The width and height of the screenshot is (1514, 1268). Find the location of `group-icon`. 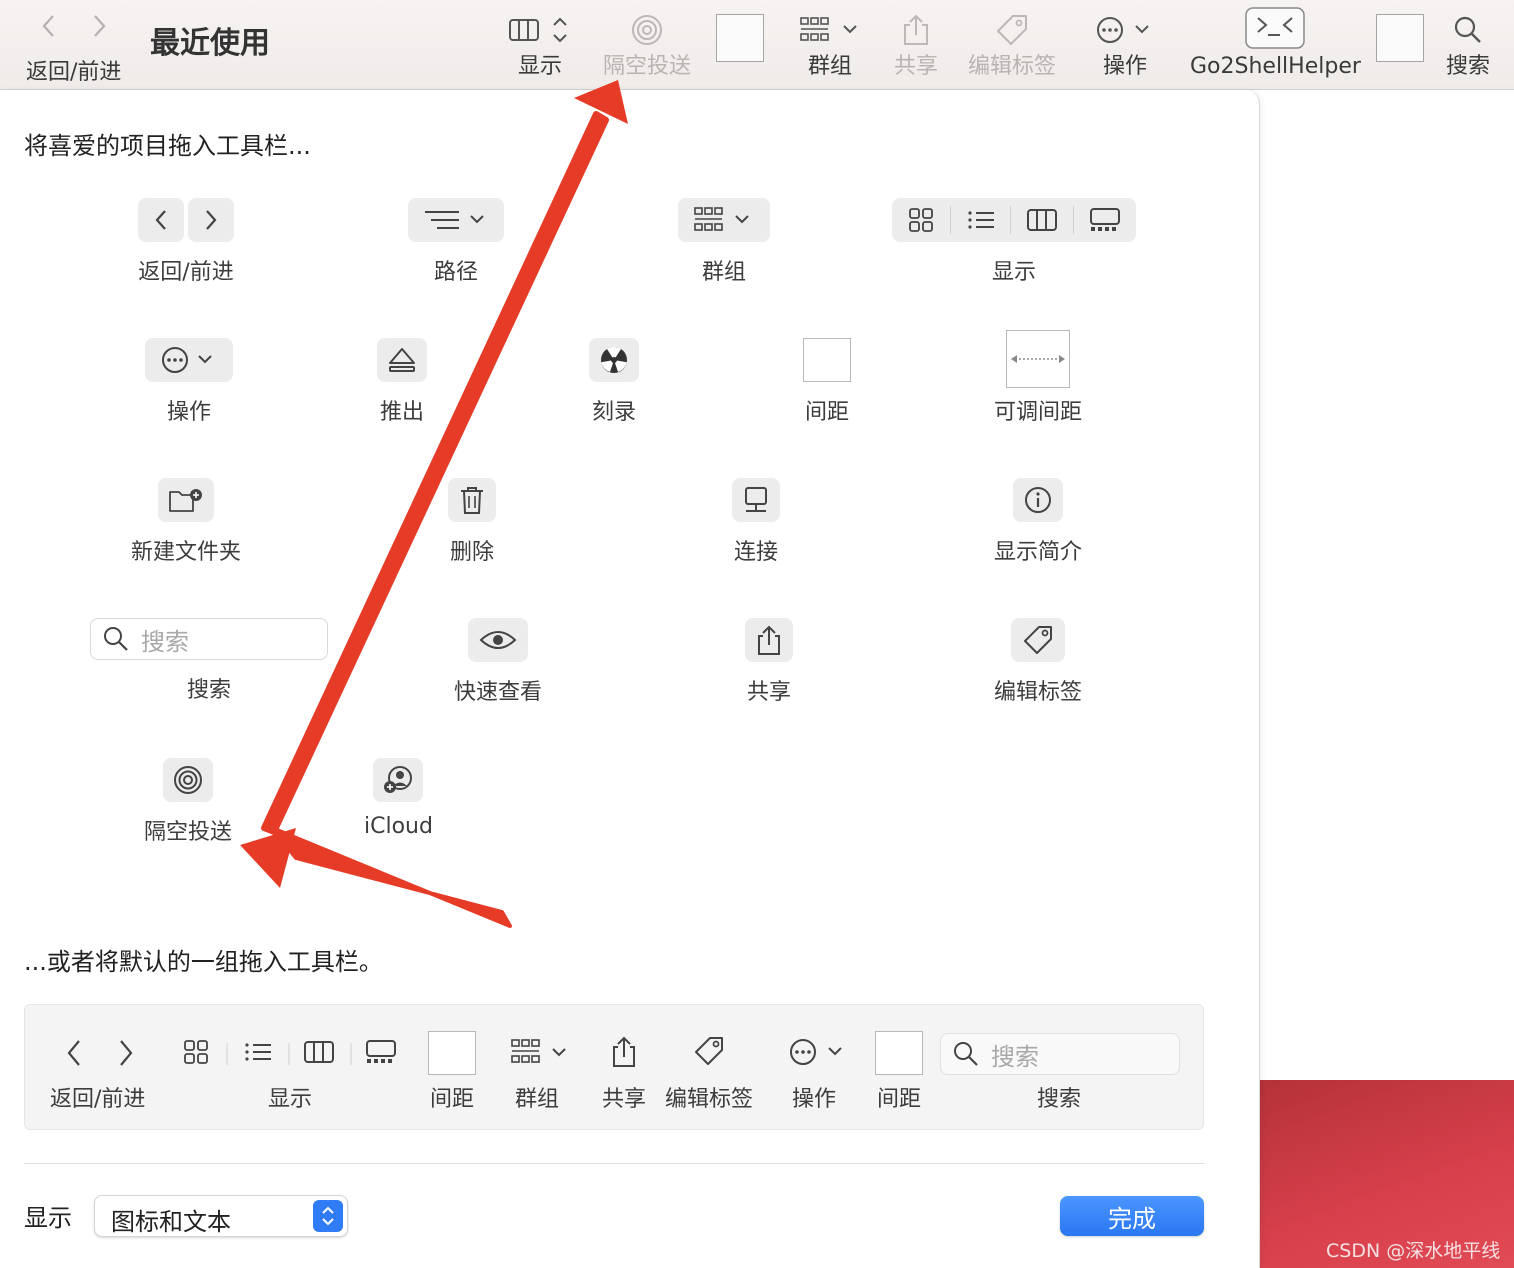

group-icon is located at coordinates (538, 1051).